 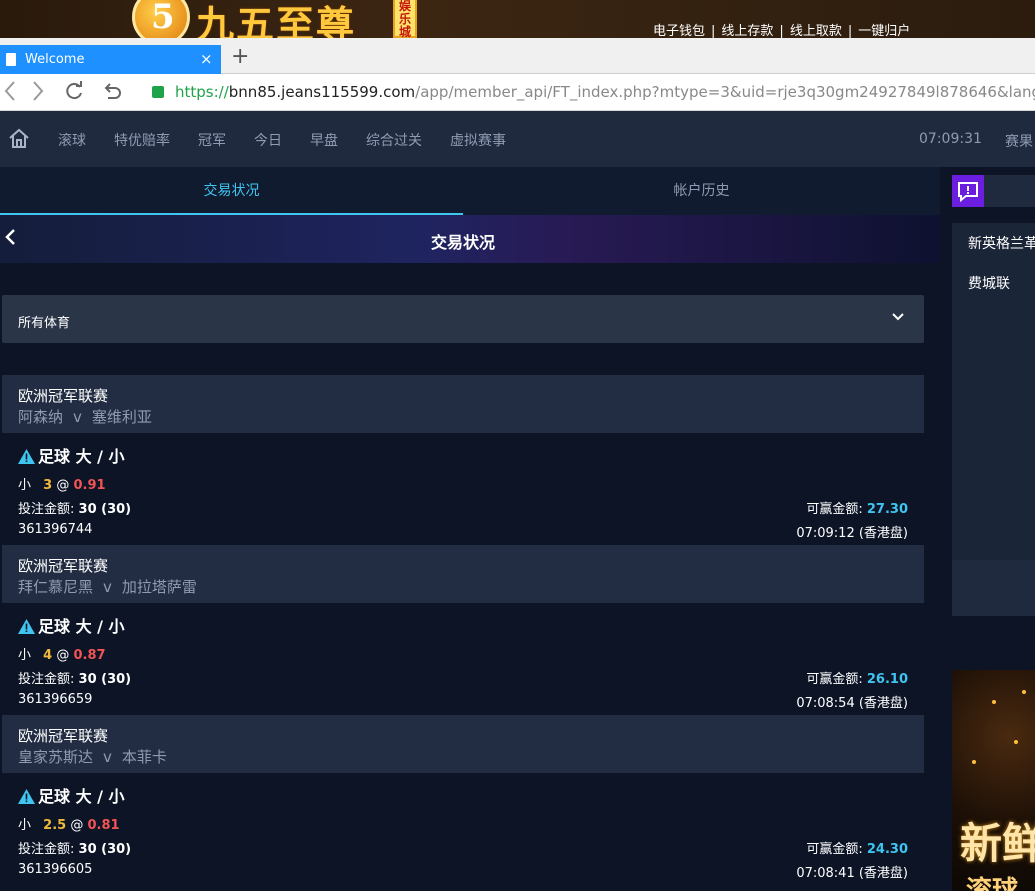 What do you see at coordinates (679, 31) in the screenshot?
I see `link-e-wallet: 电子钱包` at bounding box center [679, 31].